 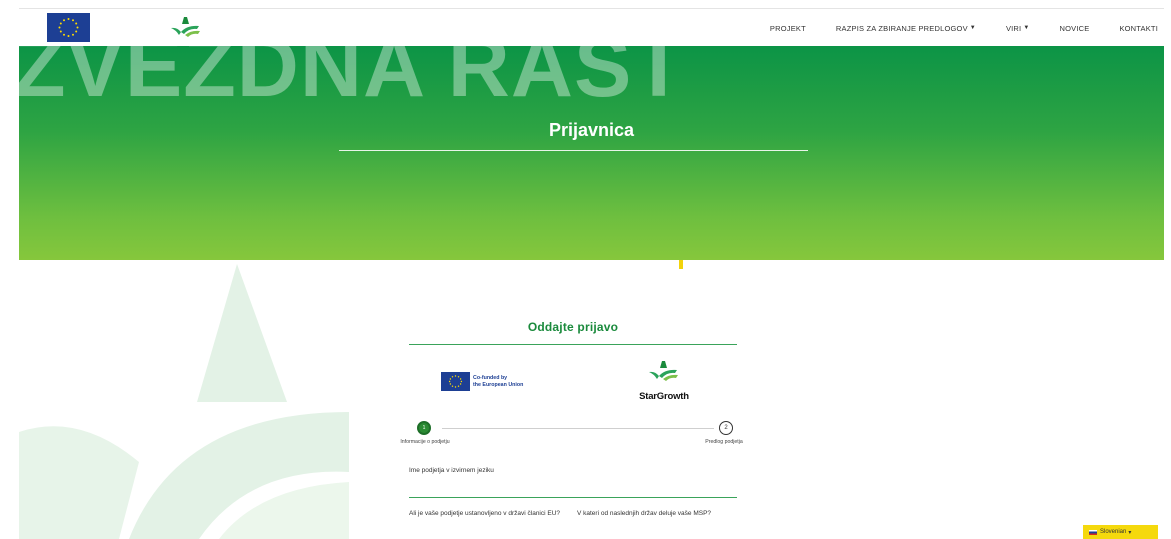 I want to click on stargrowth-watermark-icon, so click(x=184, y=400).